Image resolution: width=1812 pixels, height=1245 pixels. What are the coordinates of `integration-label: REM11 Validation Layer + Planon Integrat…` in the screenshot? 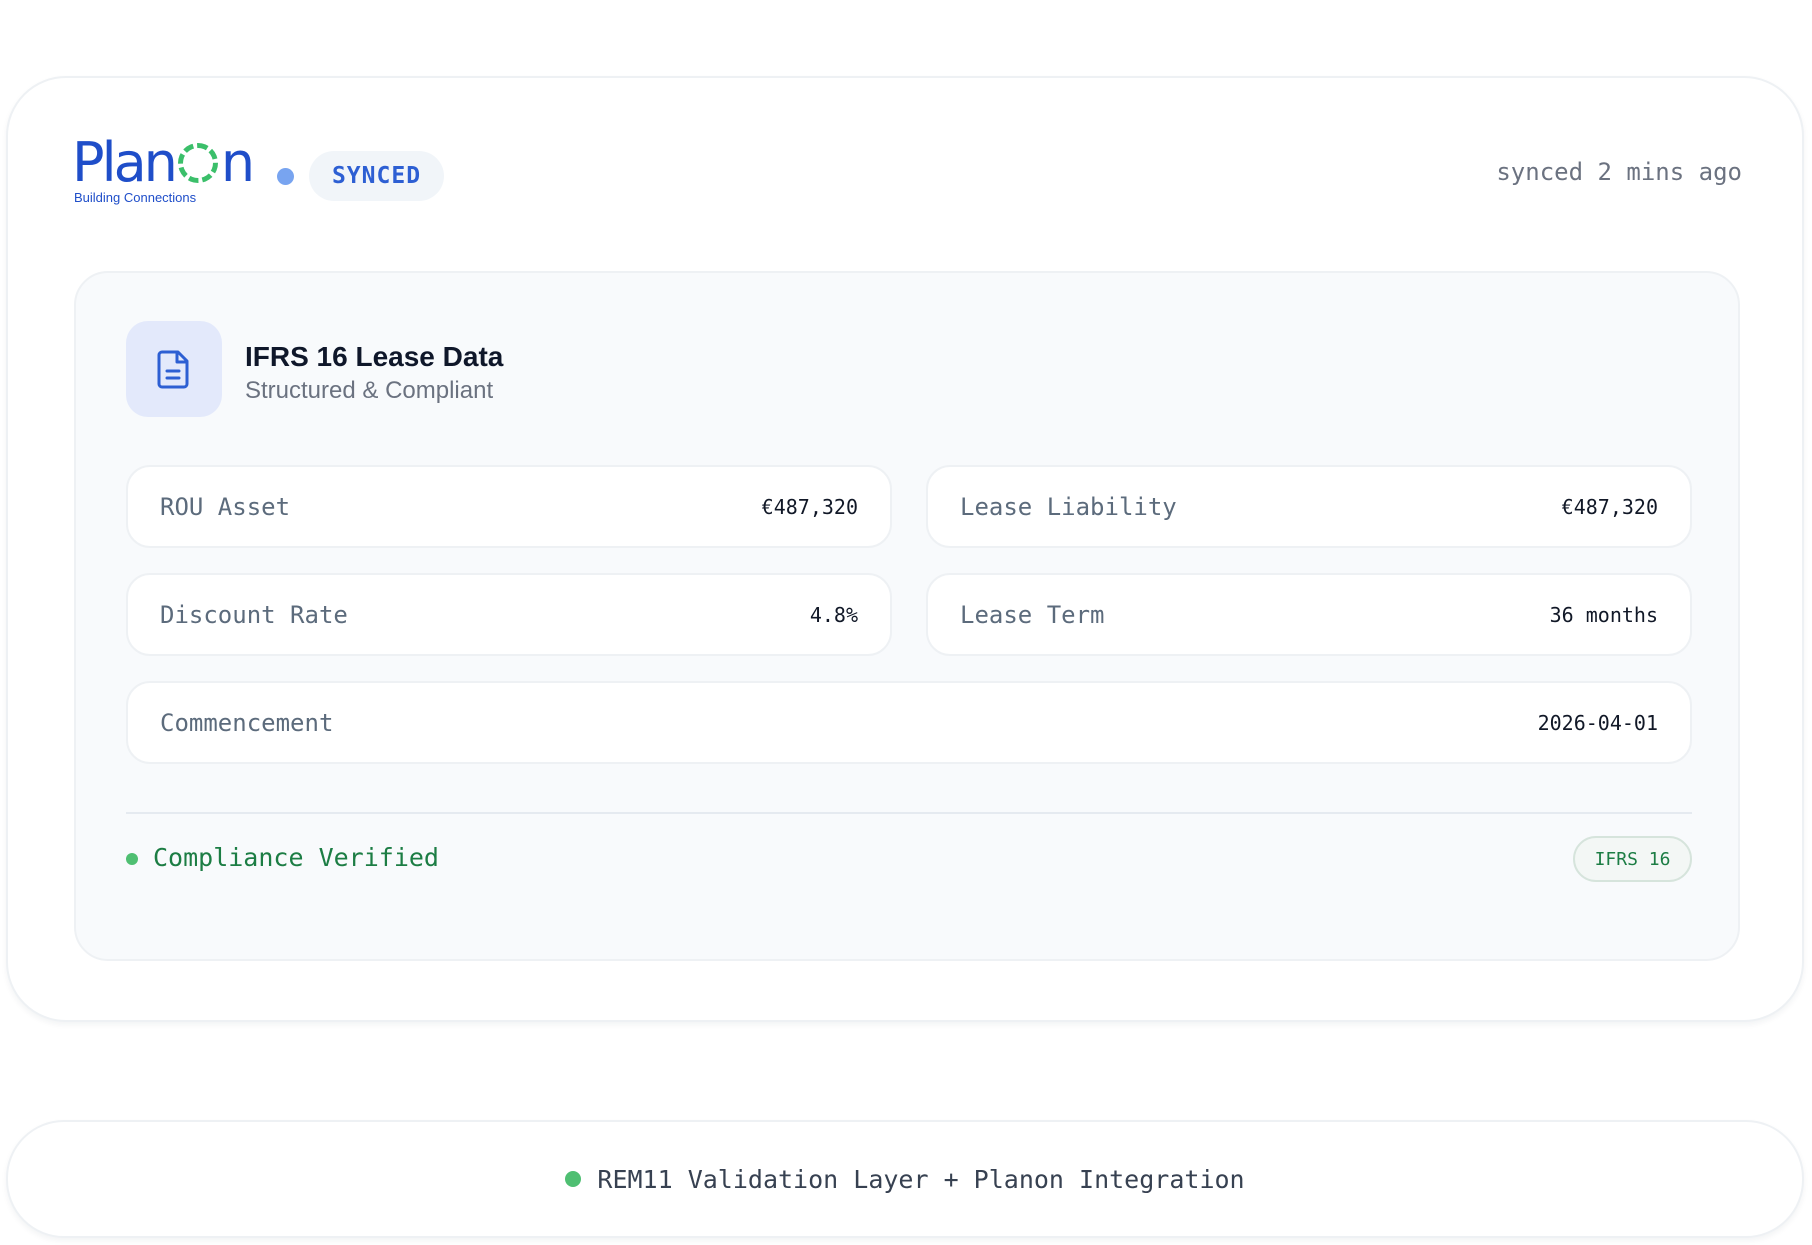 It's located at (921, 1179).